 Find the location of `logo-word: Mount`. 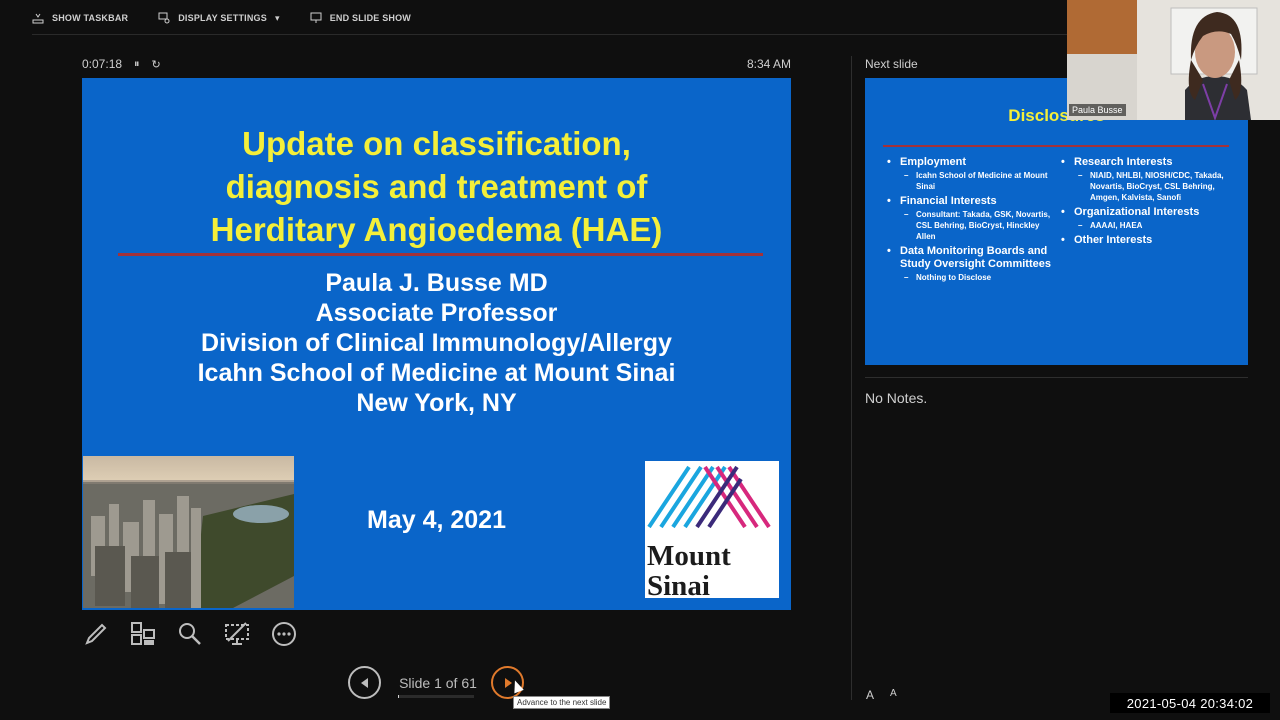

logo-word: Mount is located at coordinates (689, 556).